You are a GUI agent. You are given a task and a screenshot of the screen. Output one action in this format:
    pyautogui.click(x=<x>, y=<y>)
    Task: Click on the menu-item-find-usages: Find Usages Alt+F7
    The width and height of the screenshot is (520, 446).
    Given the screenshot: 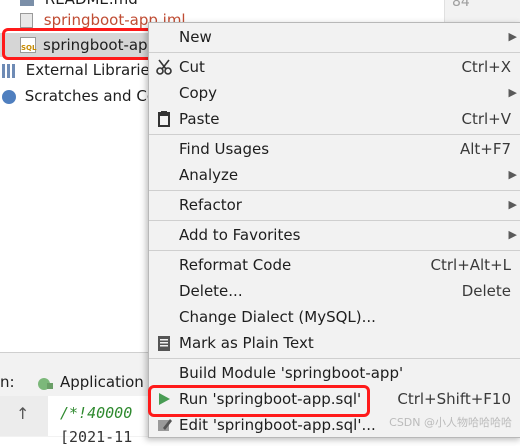 What is the action you would take?
    pyautogui.click(x=334, y=149)
    